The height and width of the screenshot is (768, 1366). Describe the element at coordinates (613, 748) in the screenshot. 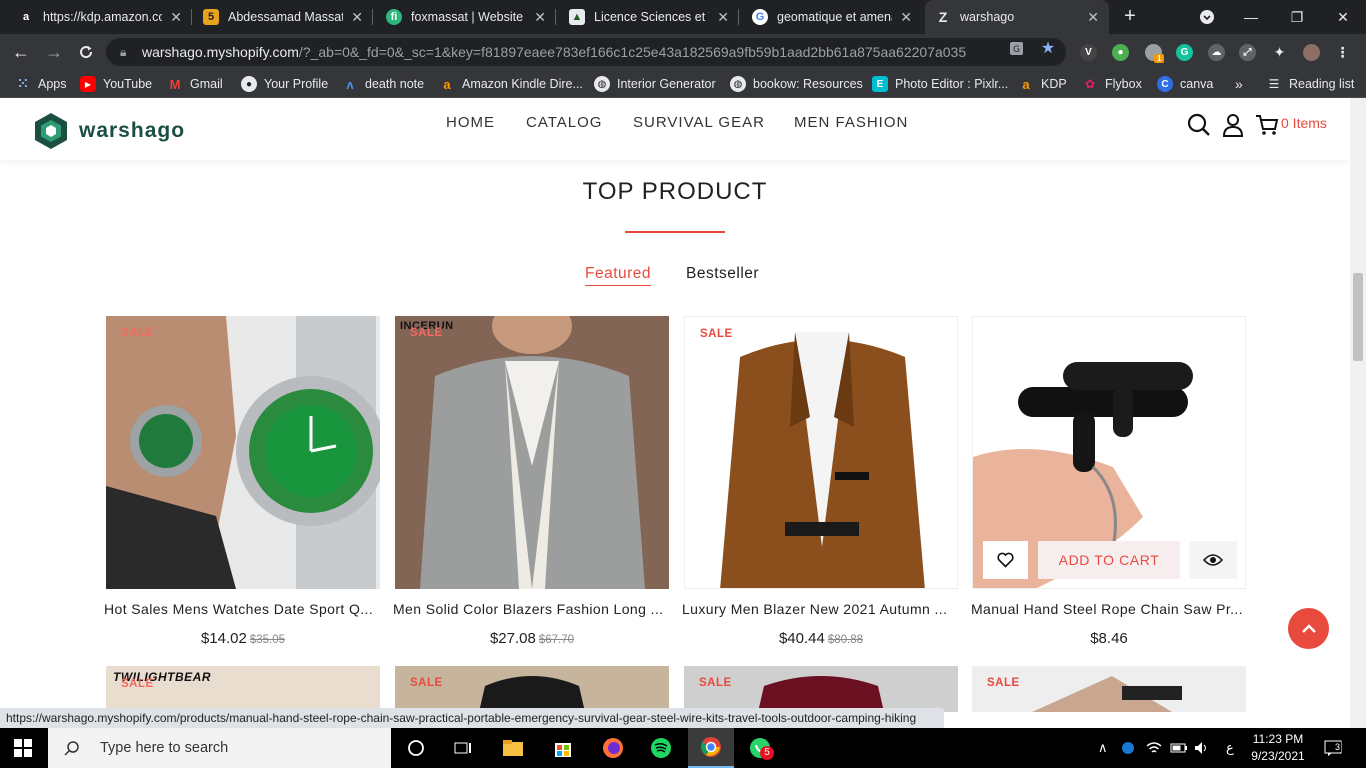

I see `firefox-icon` at that location.